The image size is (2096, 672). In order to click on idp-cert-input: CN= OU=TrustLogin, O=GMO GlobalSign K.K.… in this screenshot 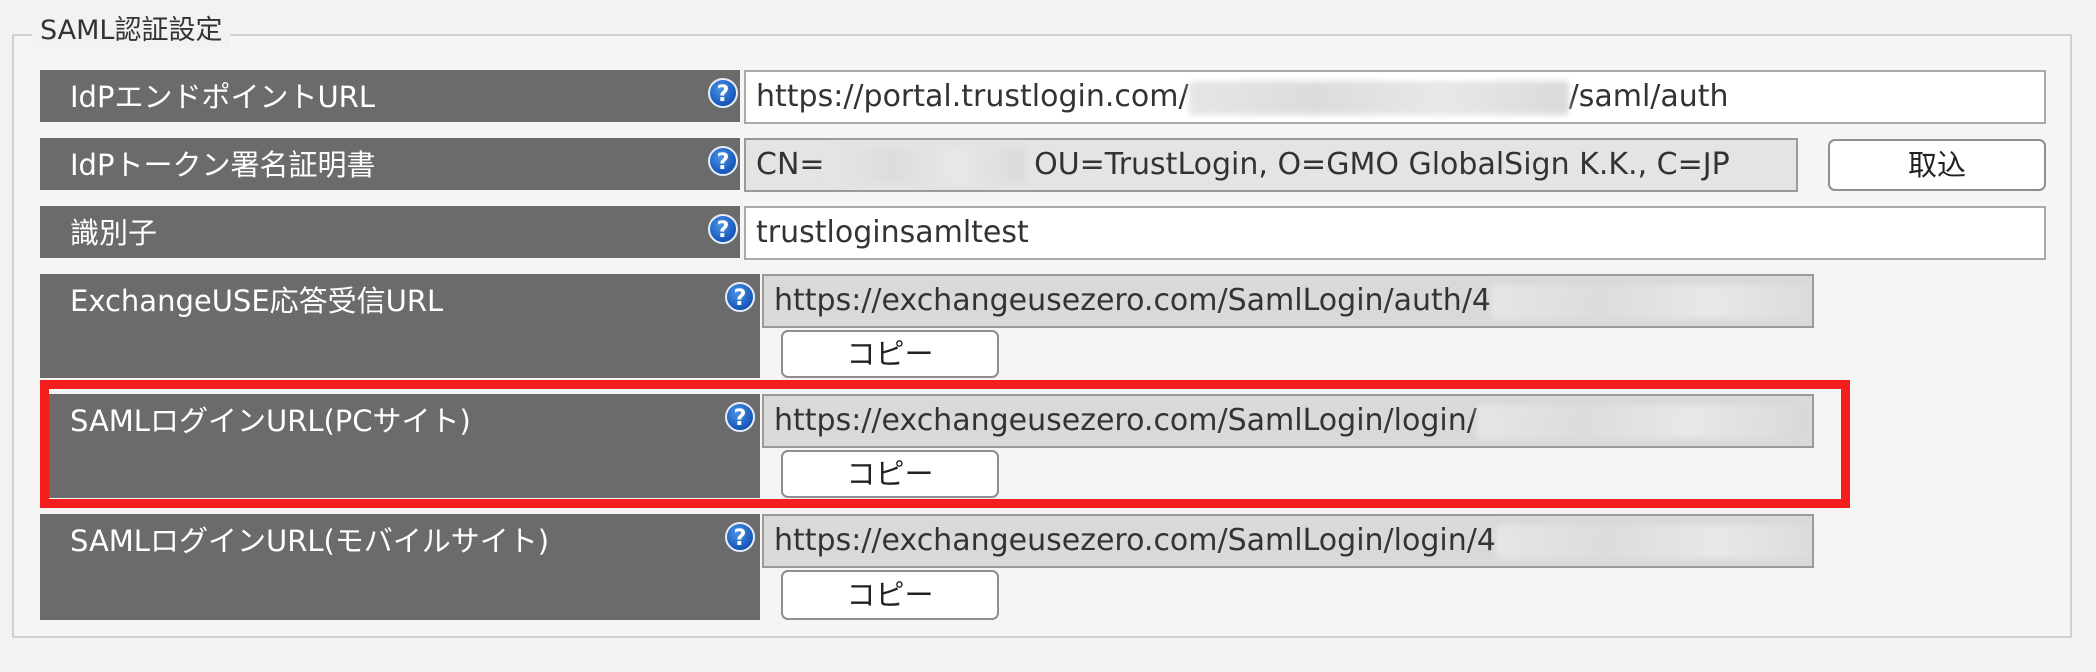, I will do `click(1271, 165)`.